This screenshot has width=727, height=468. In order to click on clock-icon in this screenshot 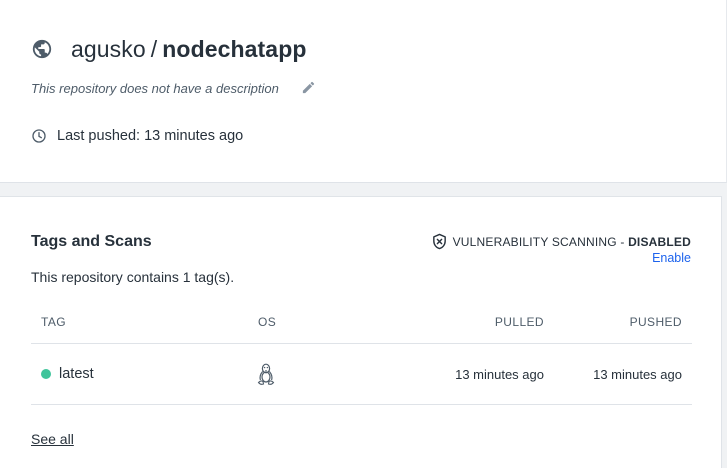, I will do `click(39, 136)`.